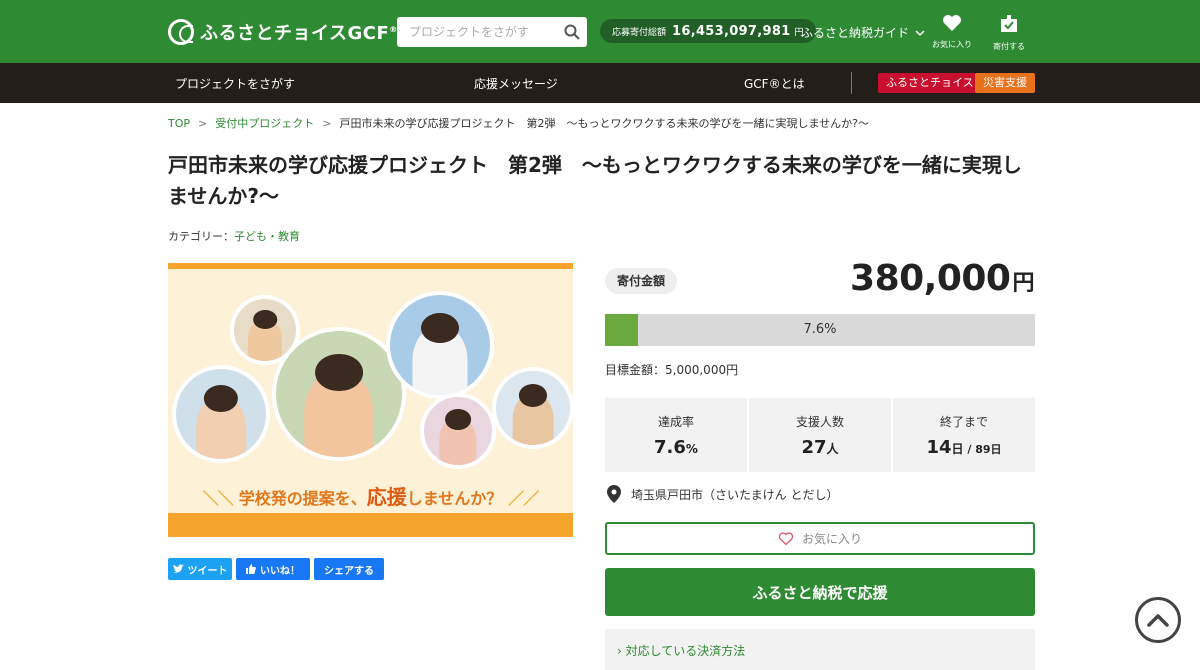  Describe the element at coordinates (251, 569) in the screenshot. I see `thumbs-up-icon` at that location.